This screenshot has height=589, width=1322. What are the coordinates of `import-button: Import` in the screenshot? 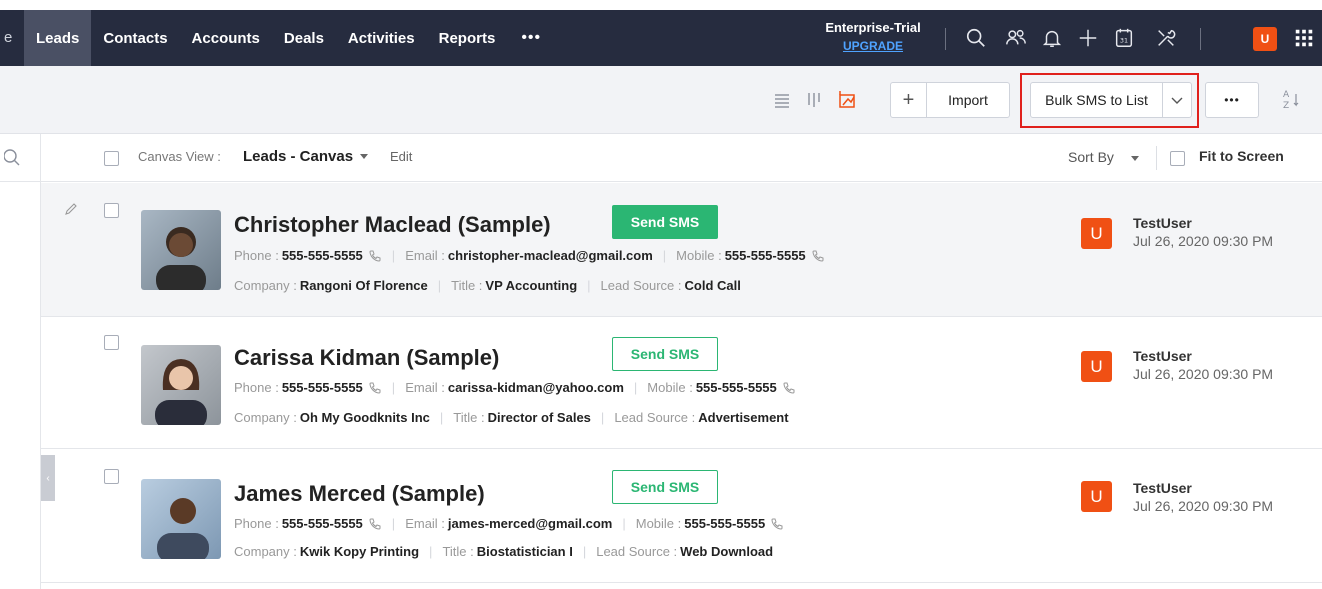 It's located at (968, 100).